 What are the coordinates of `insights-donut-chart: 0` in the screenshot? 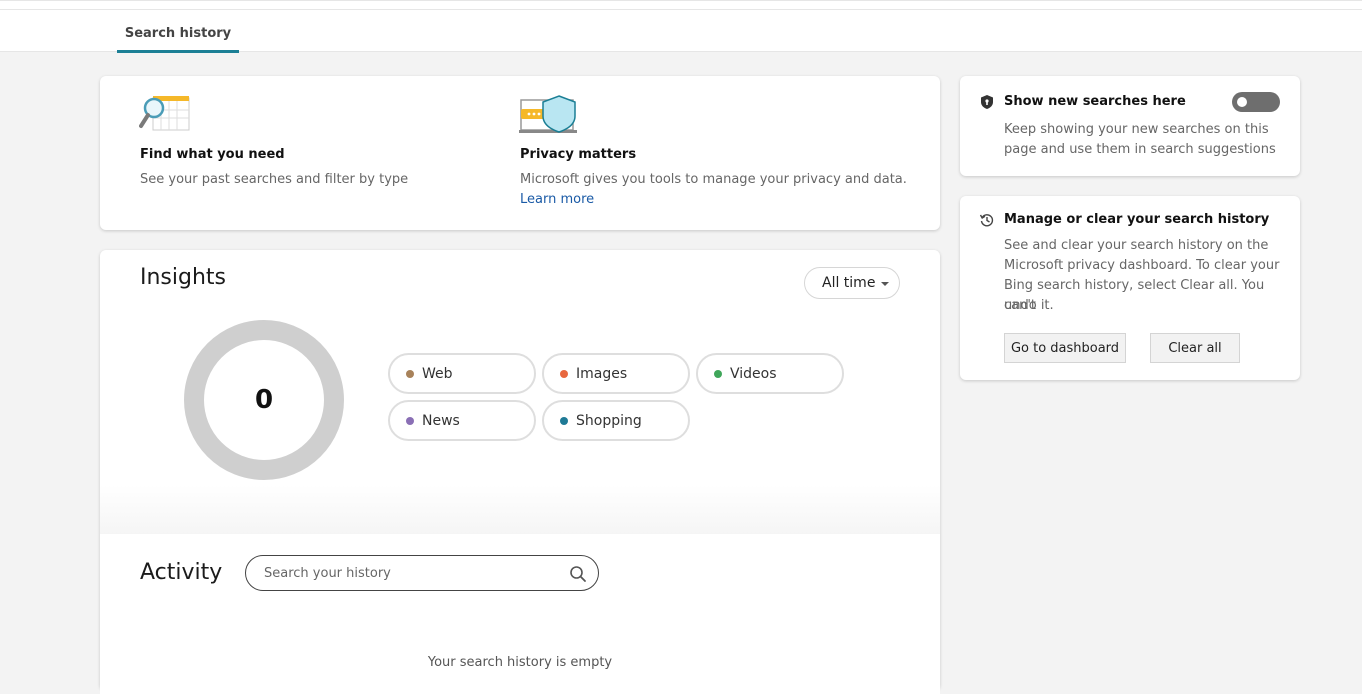 It's located at (264, 400).